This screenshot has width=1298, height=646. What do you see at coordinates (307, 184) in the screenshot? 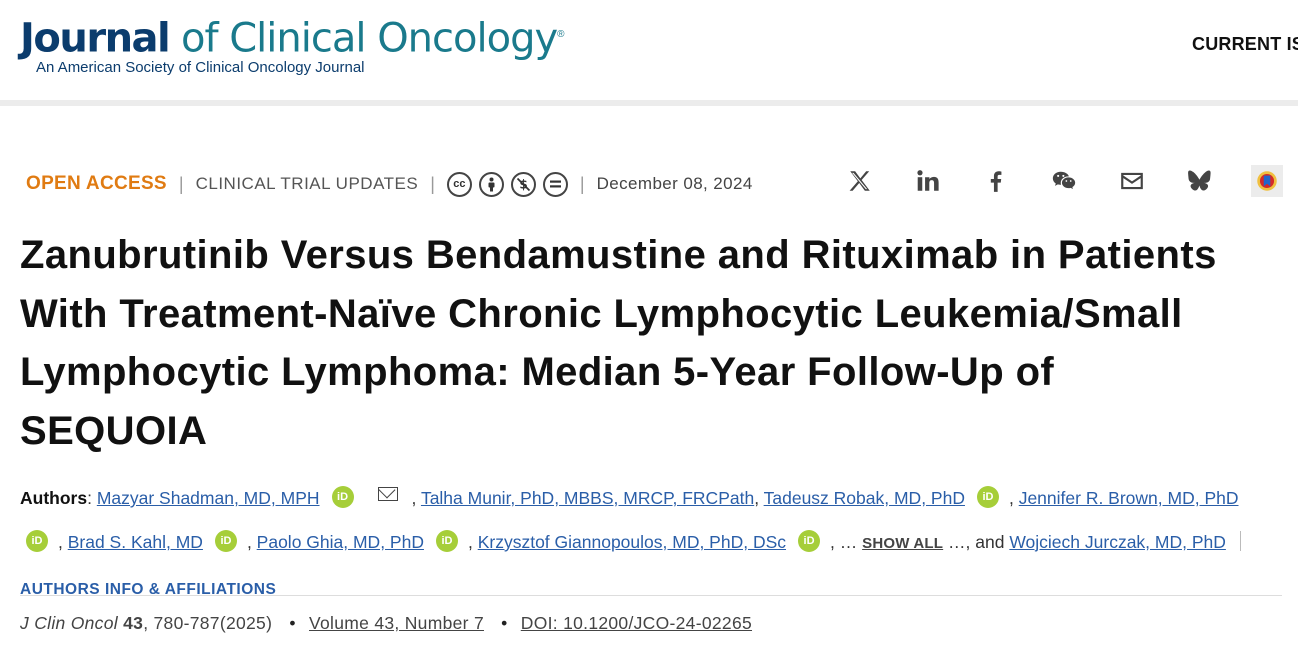
I see `article-type: CLINICAL TRIAL UPDATES` at bounding box center [307, 184].